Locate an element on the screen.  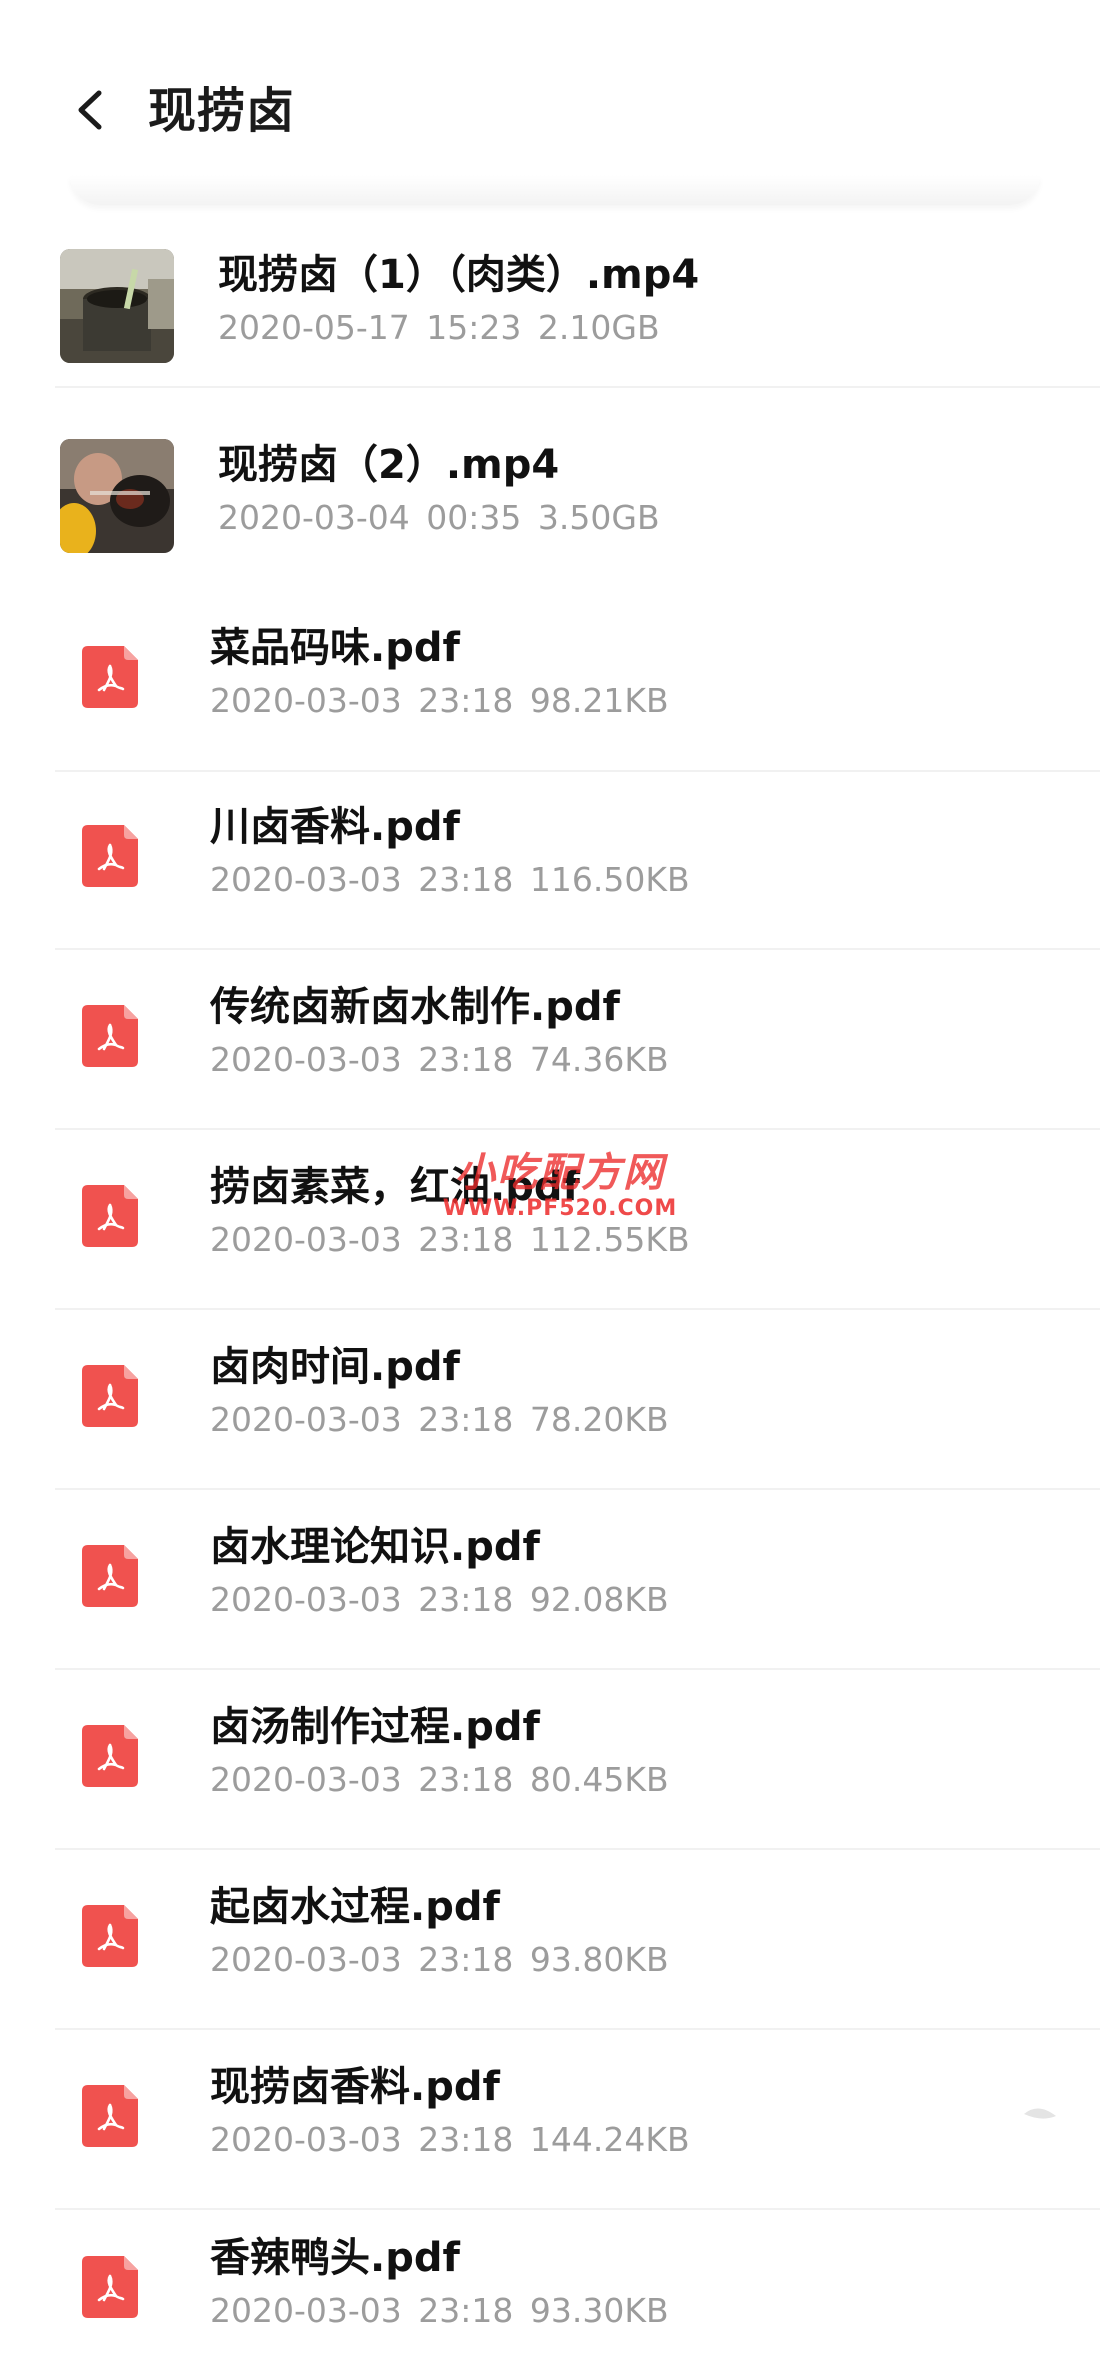
file-row: 卤水理论知识.pdf 2020-03-03 23:18 92.08KB is located at coordinates (550, 1580).